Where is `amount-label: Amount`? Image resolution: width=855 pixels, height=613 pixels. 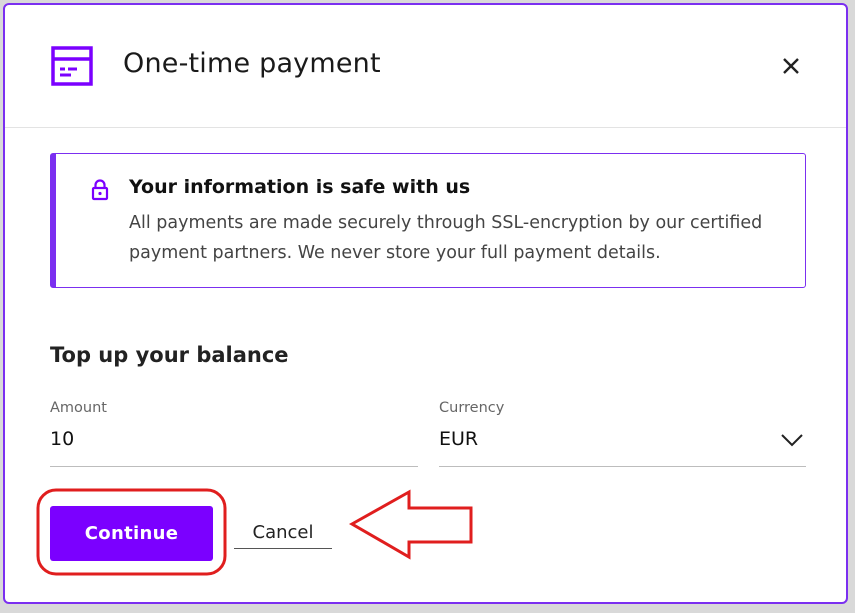
amount-label: Amount is located at coordinates (78, 408).